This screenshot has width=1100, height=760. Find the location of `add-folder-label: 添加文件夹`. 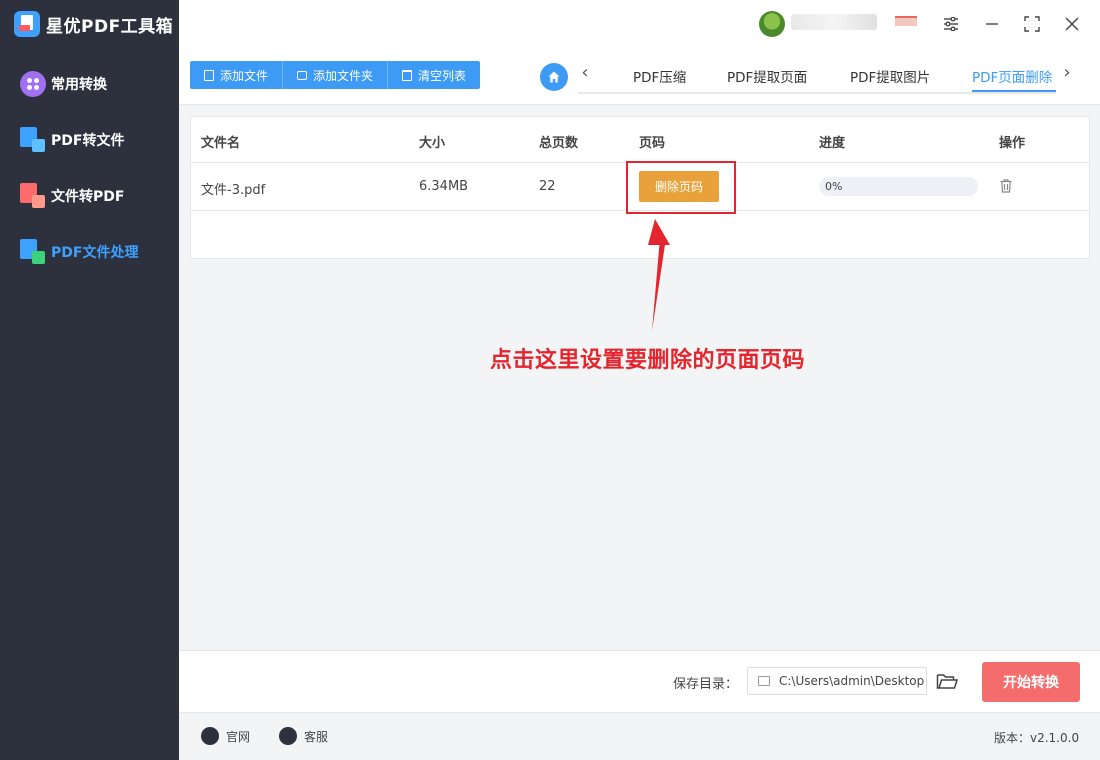

add-folder-label: 添加文件夹 is located at coordinates (343, 75).